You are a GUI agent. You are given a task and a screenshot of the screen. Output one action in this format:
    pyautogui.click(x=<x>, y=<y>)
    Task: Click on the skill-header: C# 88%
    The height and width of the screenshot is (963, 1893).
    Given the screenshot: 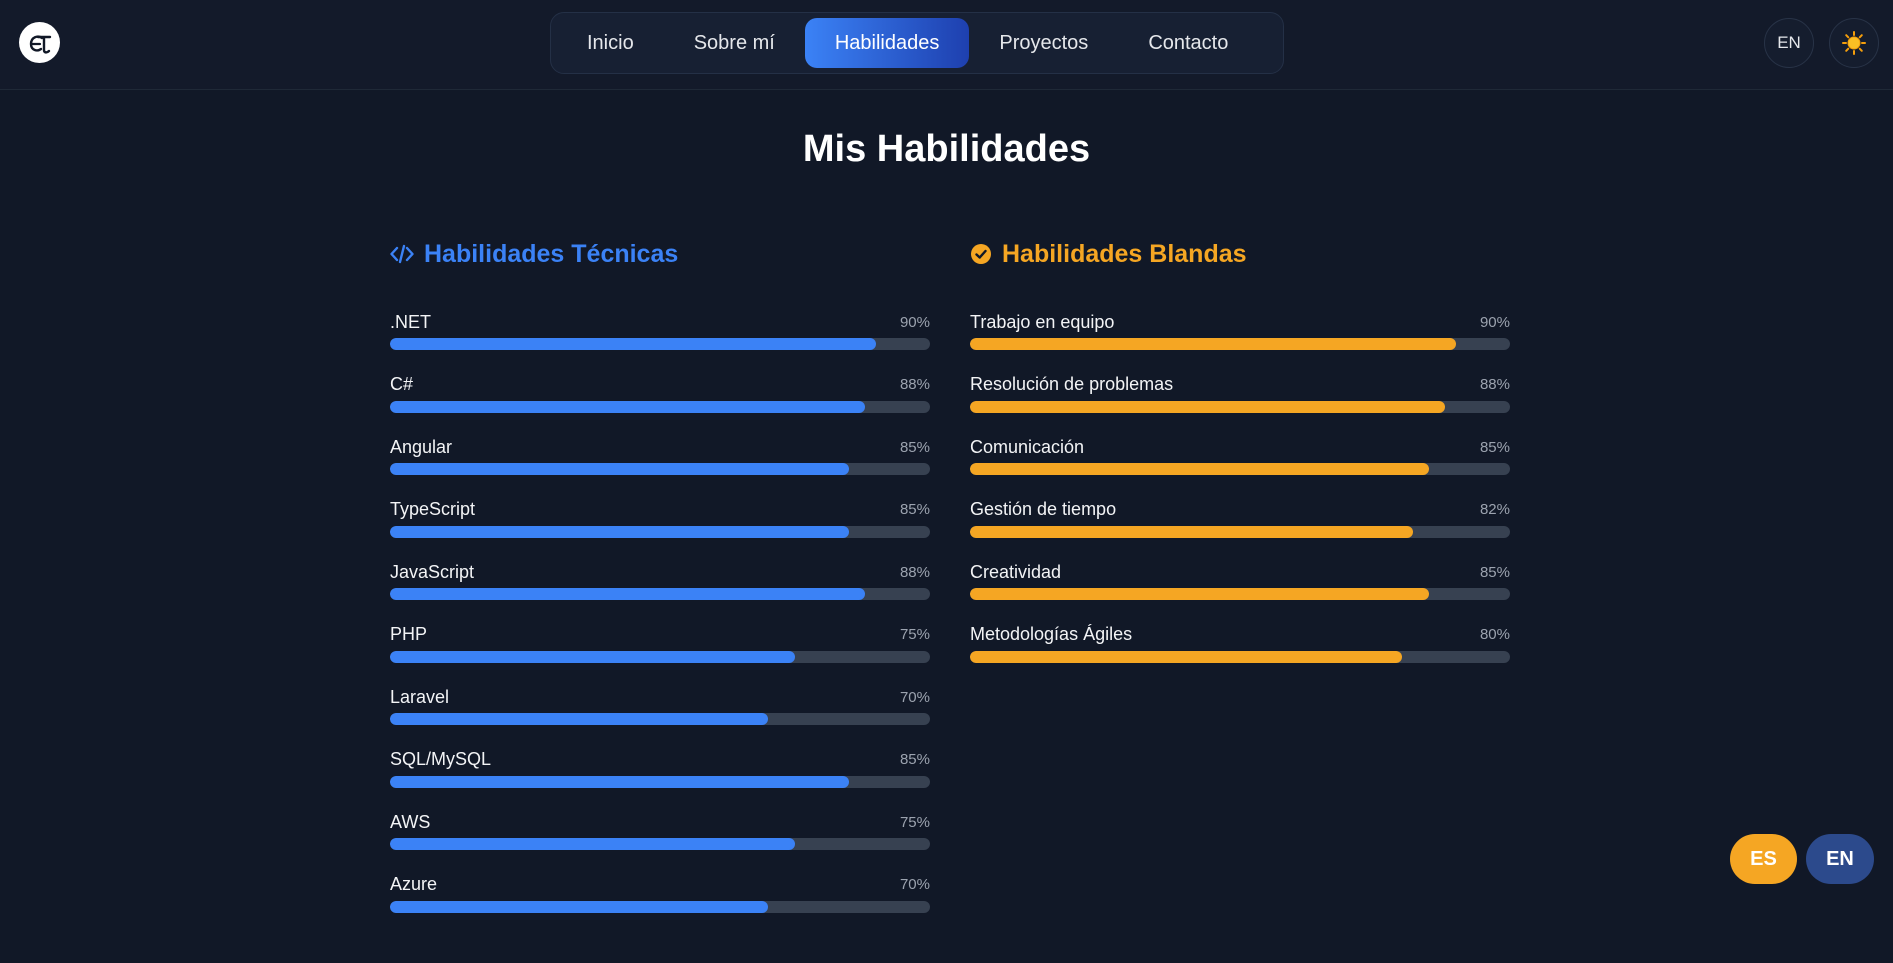 What is the action you would take?
    pyautogui.click(x=660, y=385)
    